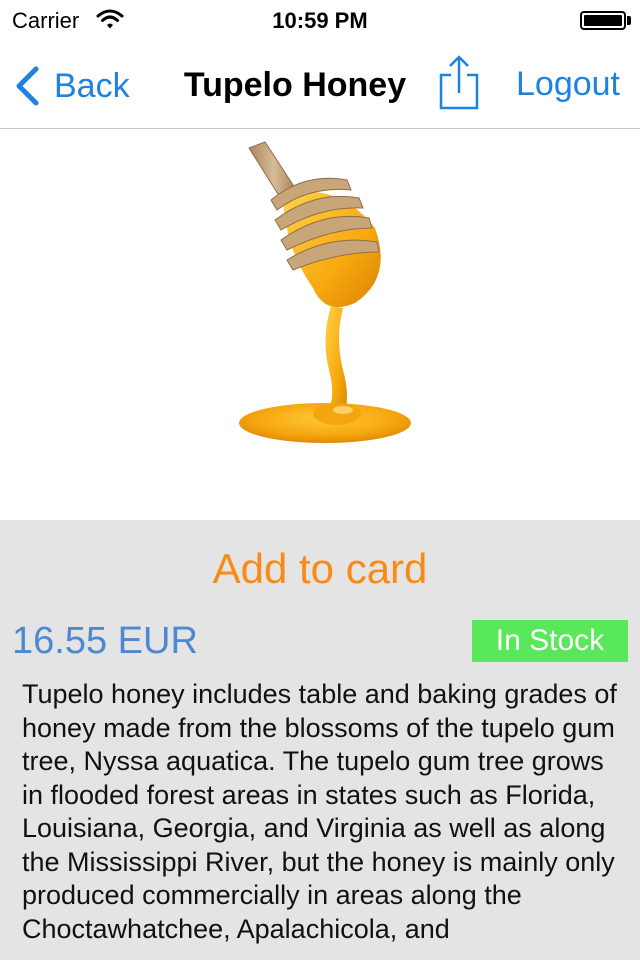 The height and width of the screenshot is (960, 640). Describe the element at coordinates (568, 84) in the screenshot. I see `logout-button: Logout` at that location.